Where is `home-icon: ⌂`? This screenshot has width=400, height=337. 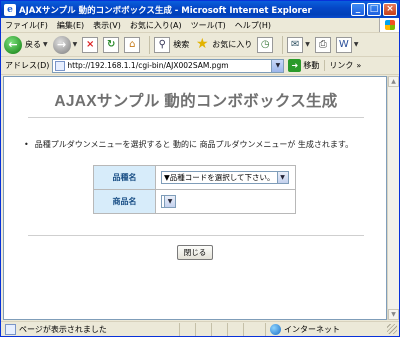 home-icon: ⌂ is located at coordinates (132, 44).